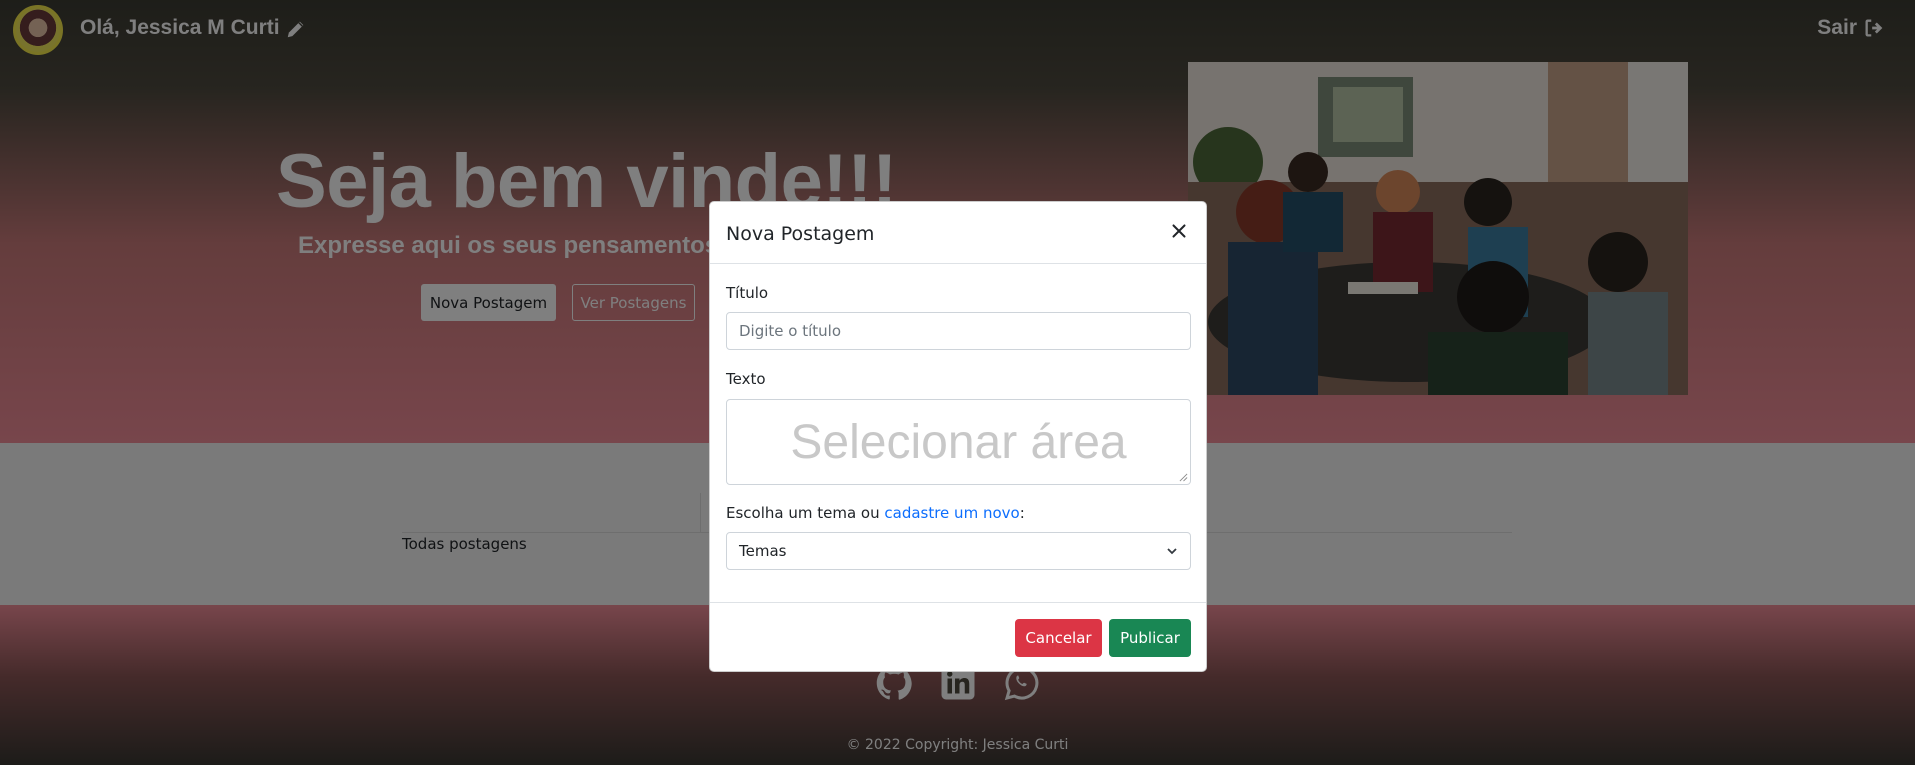  What do you see at coordinates (1058, 638) in the screenshot?
I see `cancel-button: Cancelar` at bounding box center [1058, 638].